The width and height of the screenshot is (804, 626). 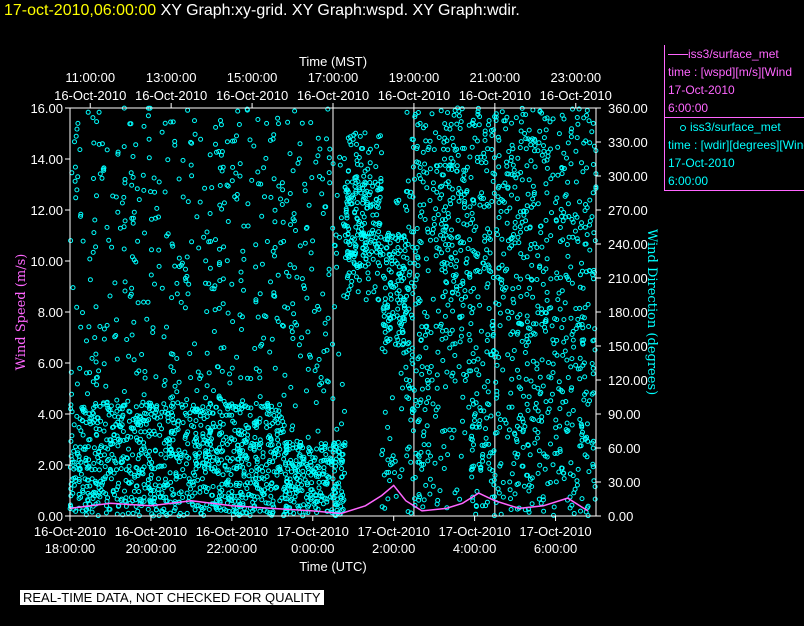 I want to click on left-axis-title: Wind Speed (m/s), so click(x=21, y=312).